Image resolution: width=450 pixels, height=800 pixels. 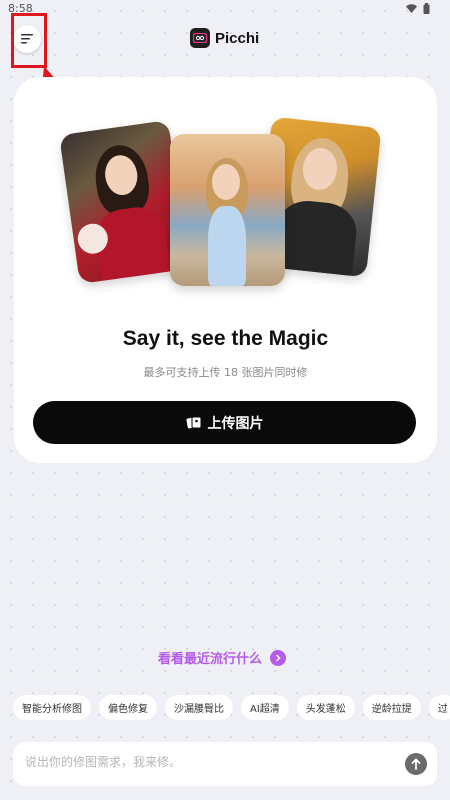 What do you see at coordinates (200, 38) in the screenshot?
I see `picchi-logo-icon` at bounding box center [200, 38].